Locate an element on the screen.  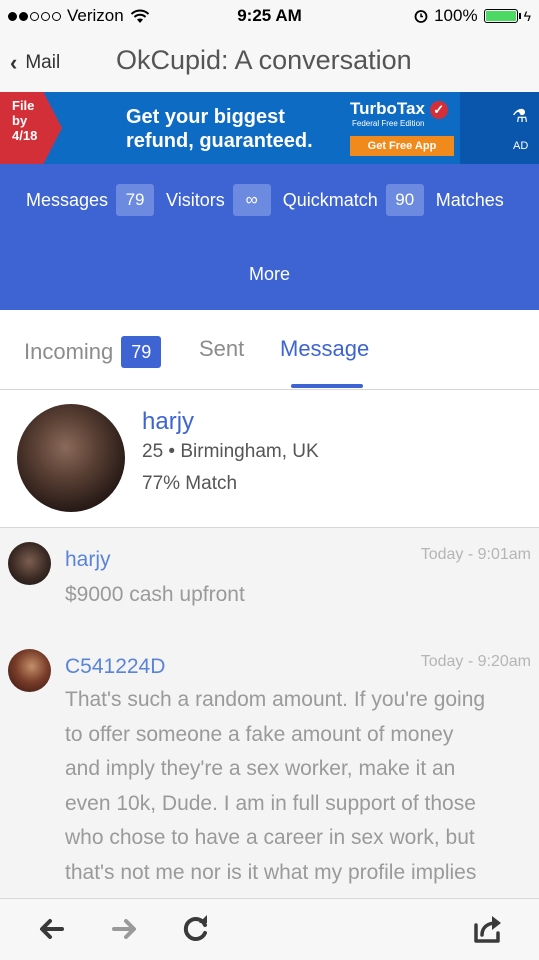
profile-avatar is located at coordinates (71, 458).